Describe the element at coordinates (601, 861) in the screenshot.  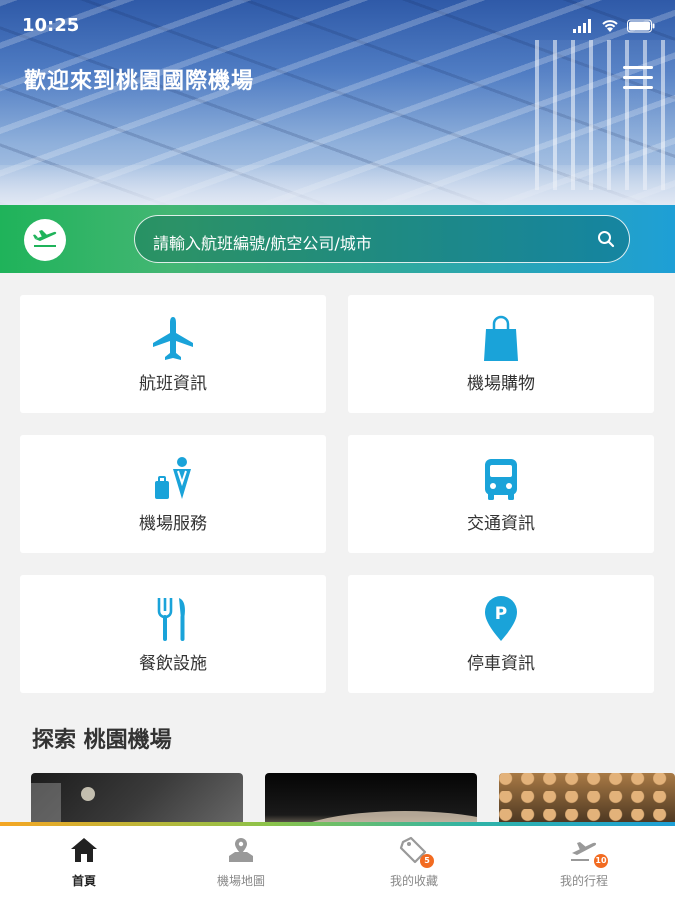
I see `itinerary-badge: 10` at that location.